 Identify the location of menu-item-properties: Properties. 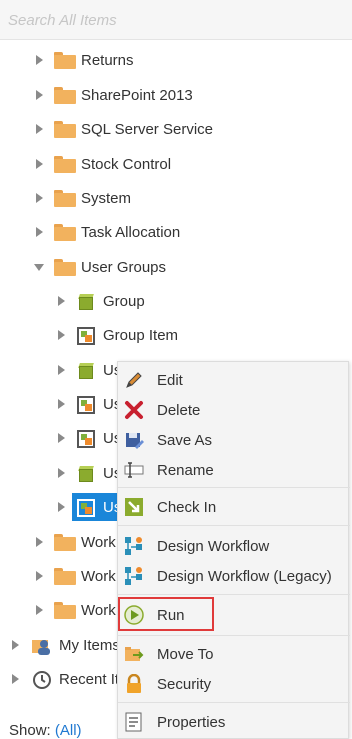
(234, 722).